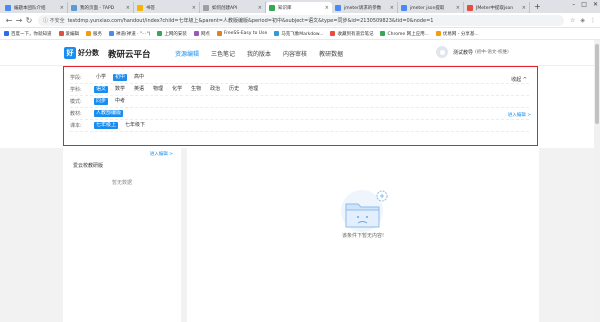 The image size is (600, 322). I want to click on close-icon: ✕, so click(595, 4).